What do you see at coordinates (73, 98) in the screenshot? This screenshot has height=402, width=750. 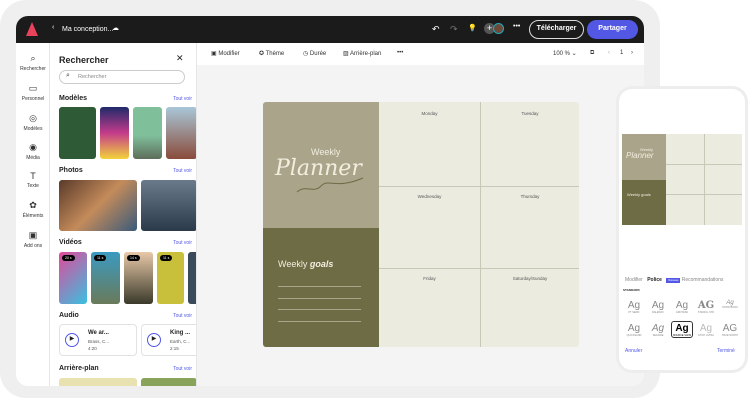 I see `section-templates: Modèles` at bounding box center [73, 98].